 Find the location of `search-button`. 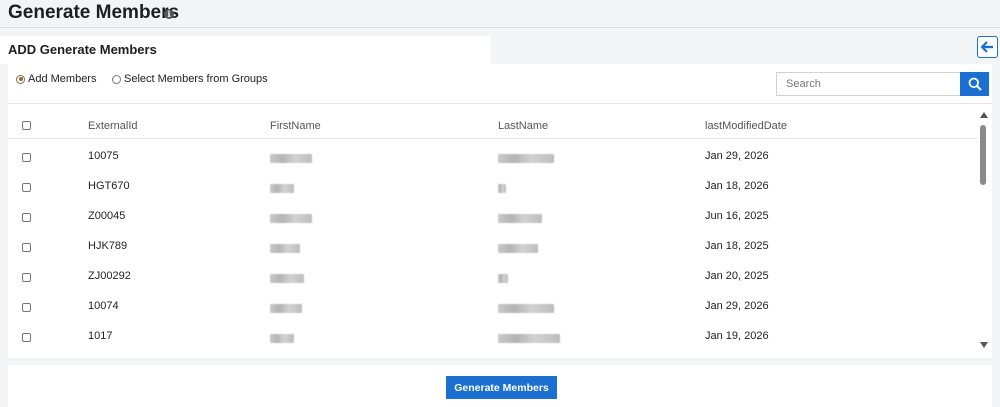

search-button is located at coordinates (974, 84).